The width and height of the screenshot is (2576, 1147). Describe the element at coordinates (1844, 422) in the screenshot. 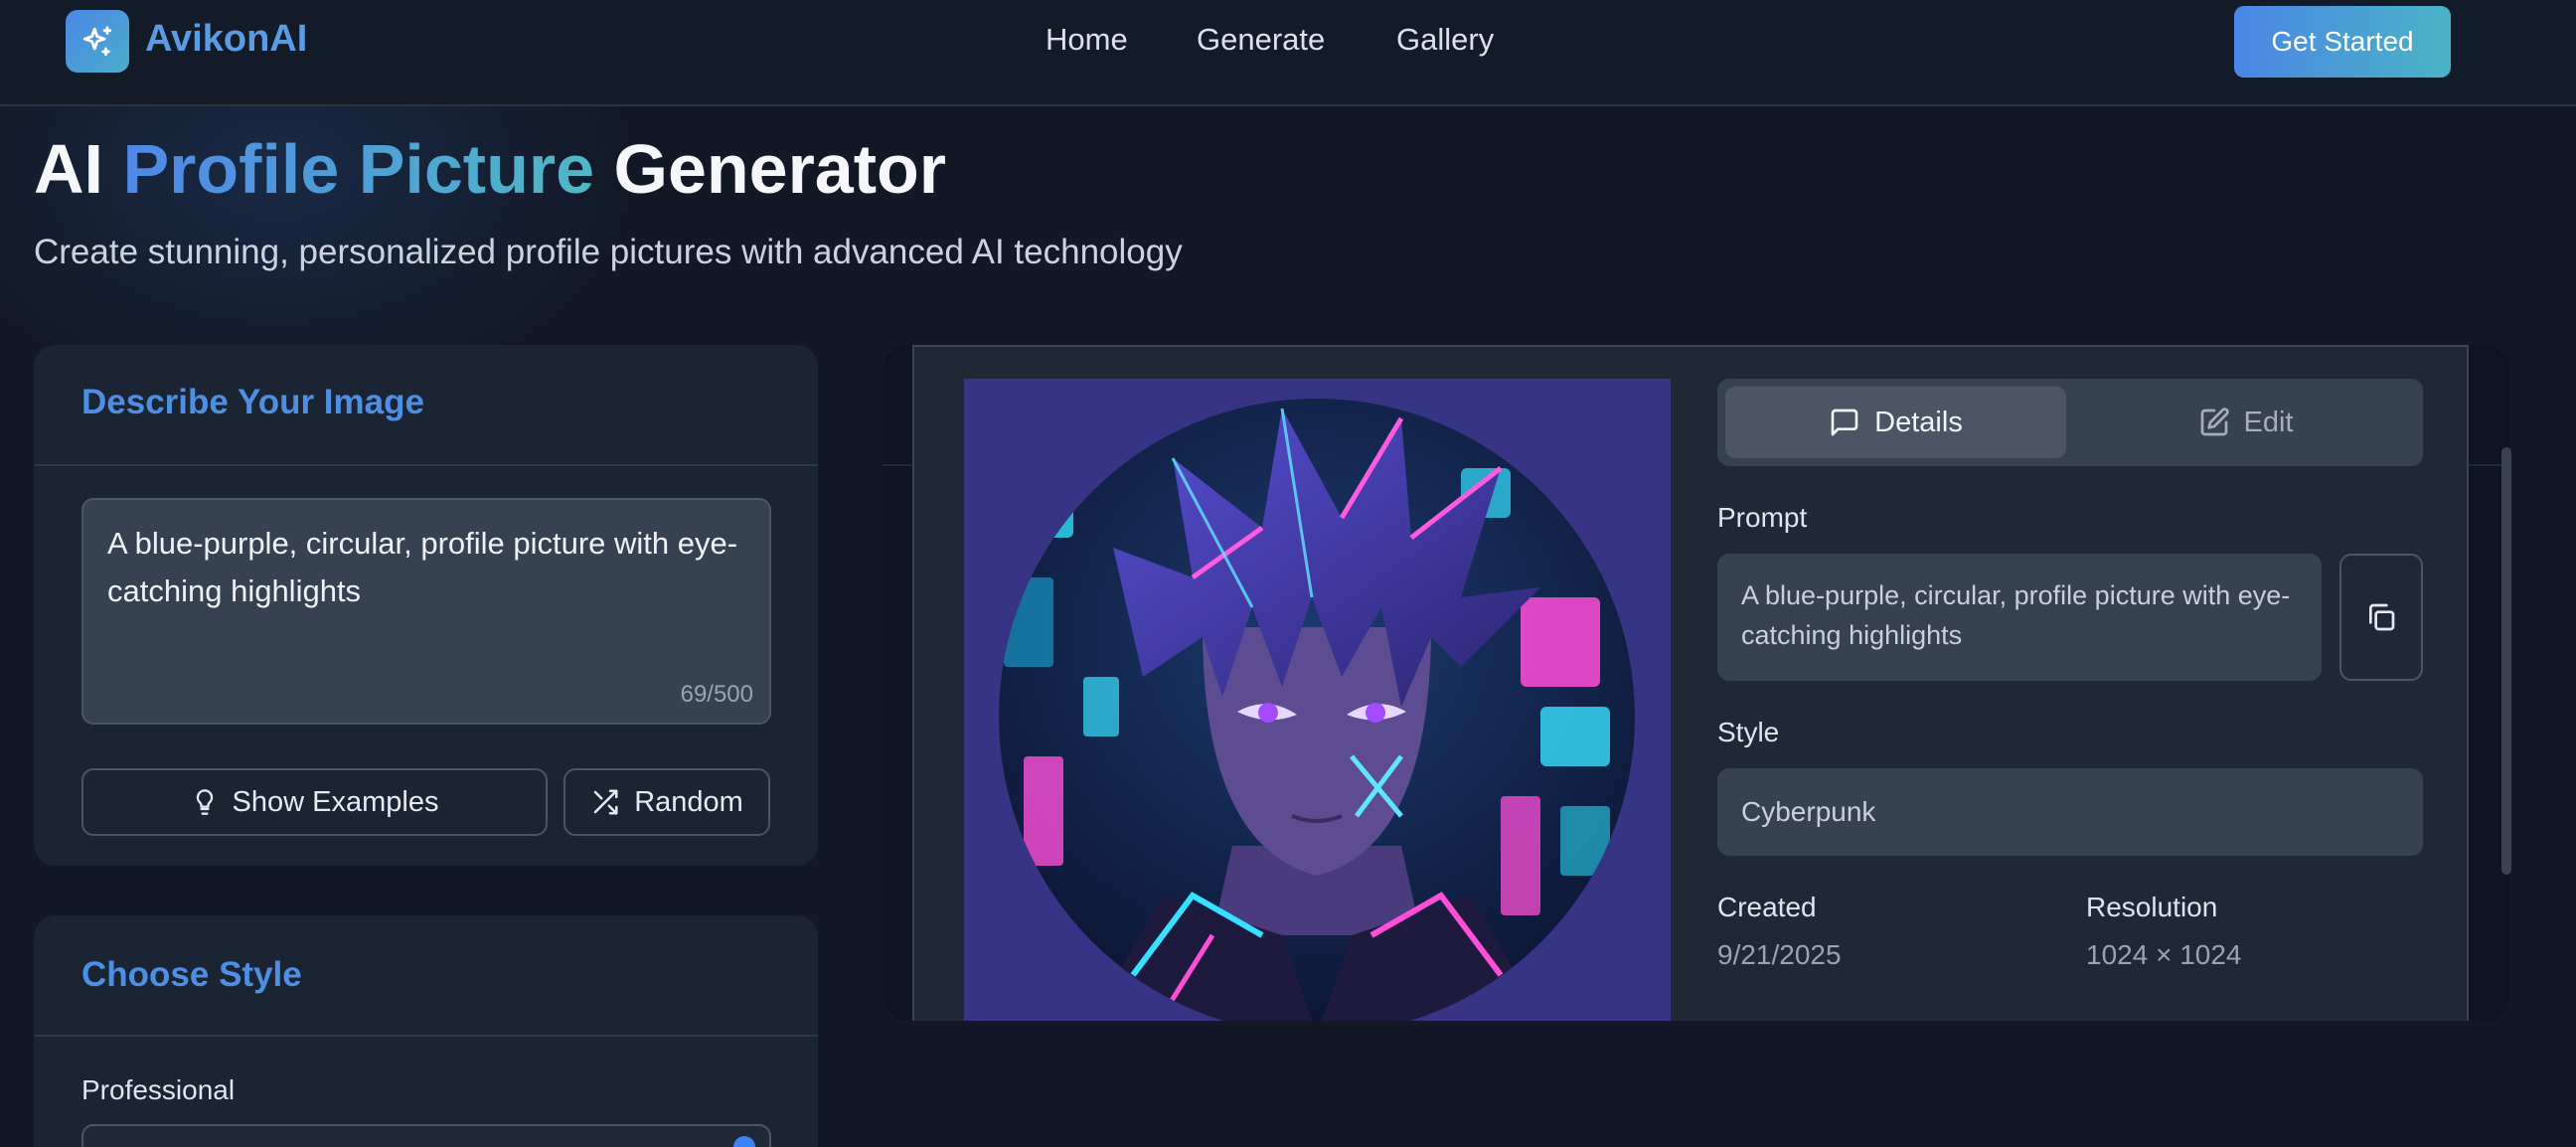

I see `message-square-icon` at that location.